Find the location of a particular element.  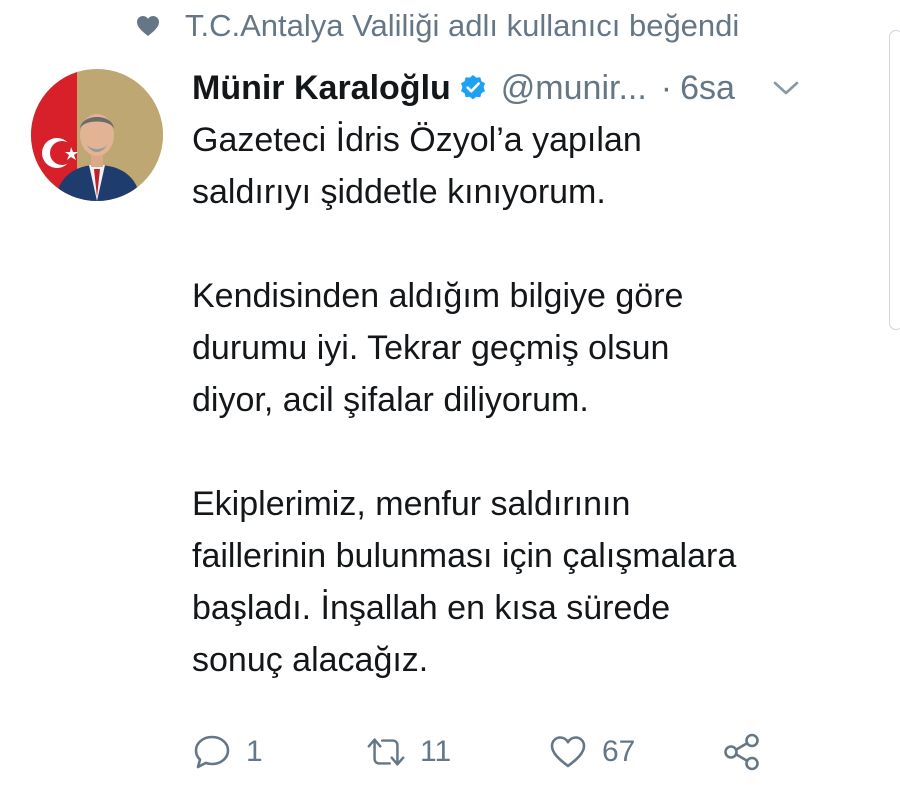

verified-badge-icon is located at coordinates (474, 88).